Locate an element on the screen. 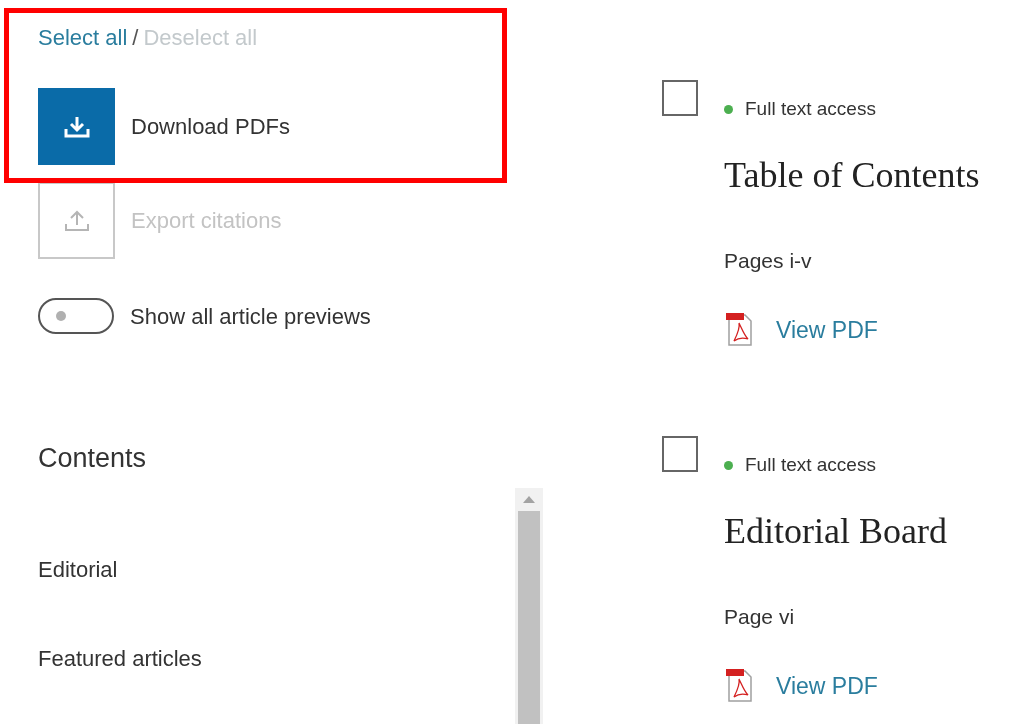 The width and height of the screenshot is (1030, 724). download-icon is located at coordinates (76, 126).